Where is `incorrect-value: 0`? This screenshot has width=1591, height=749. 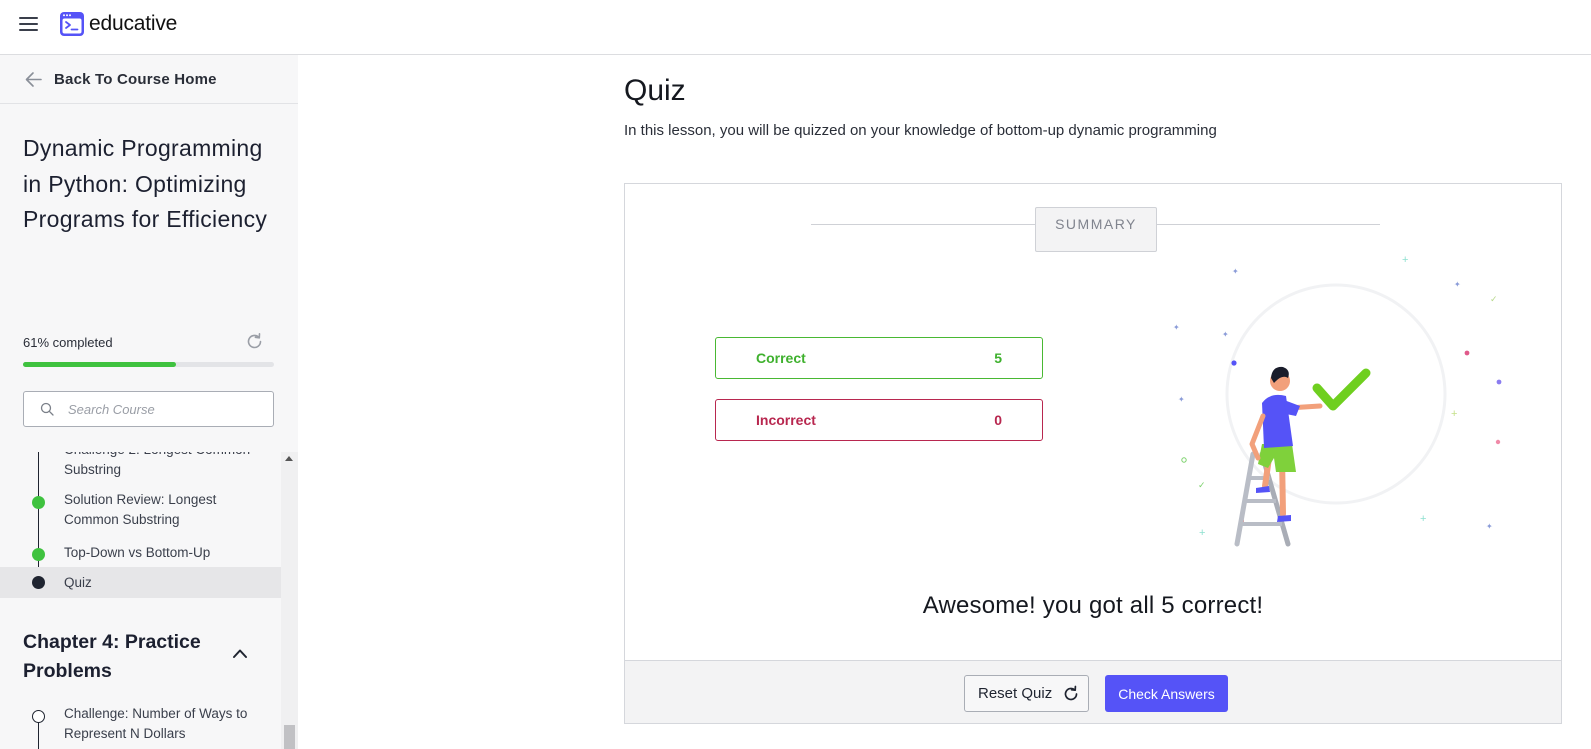
incorrect-value: 0 is located at coordinates (998, 420).